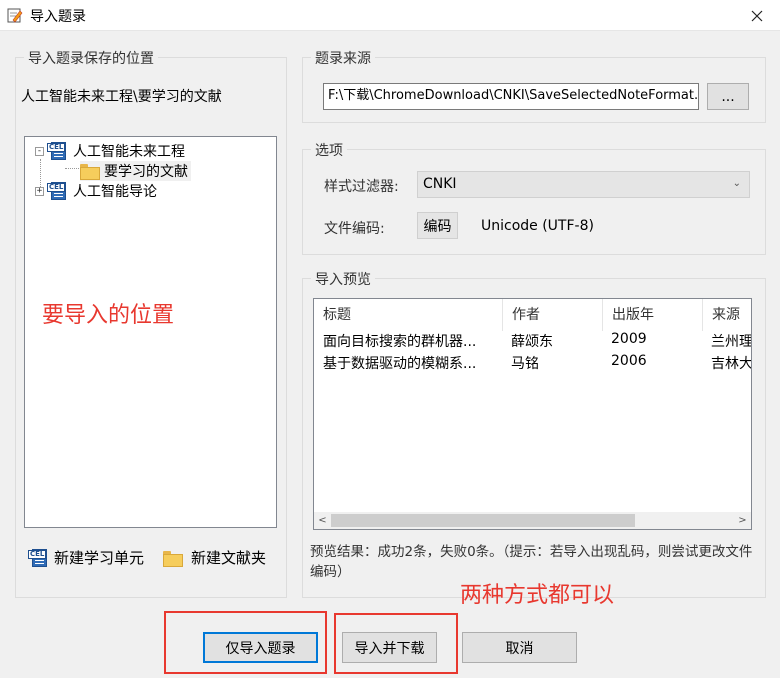  I want to click on column-header-year: 出版年, so click(653, 315).